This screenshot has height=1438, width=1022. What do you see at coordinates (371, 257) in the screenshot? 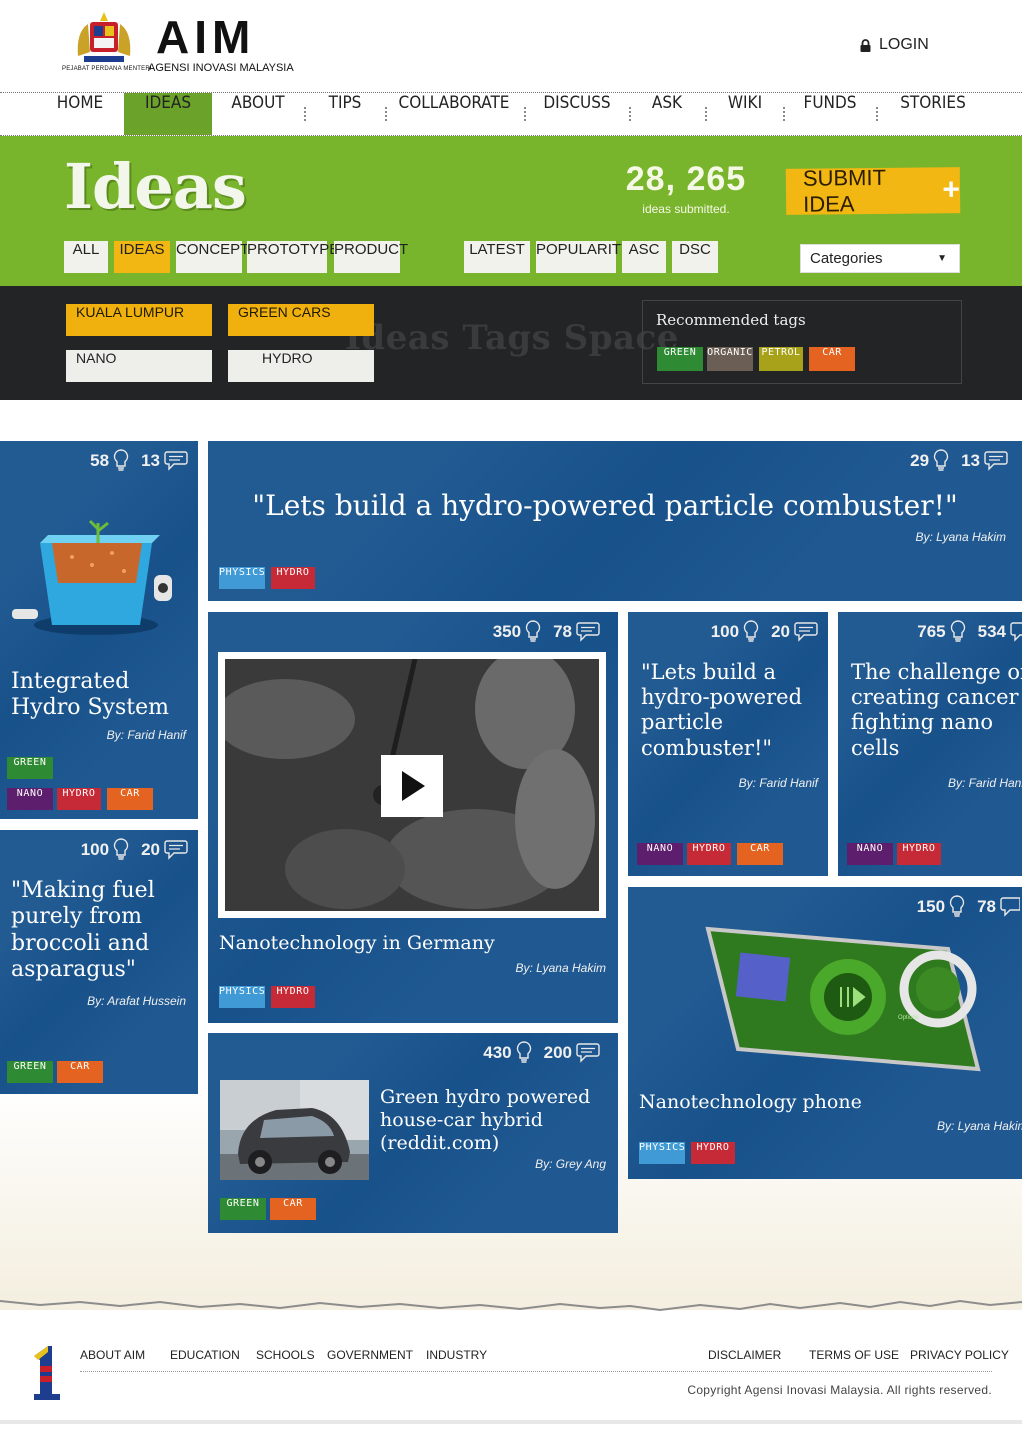
I see `filter-product: PRODUCT` at bounding box center [371, 257].